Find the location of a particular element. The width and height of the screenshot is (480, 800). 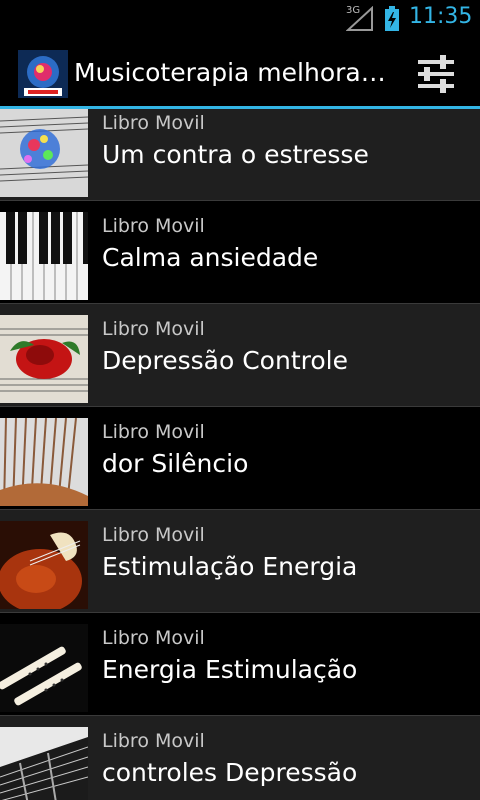

piano-keys-thumb is located at coordinates (44, 256).